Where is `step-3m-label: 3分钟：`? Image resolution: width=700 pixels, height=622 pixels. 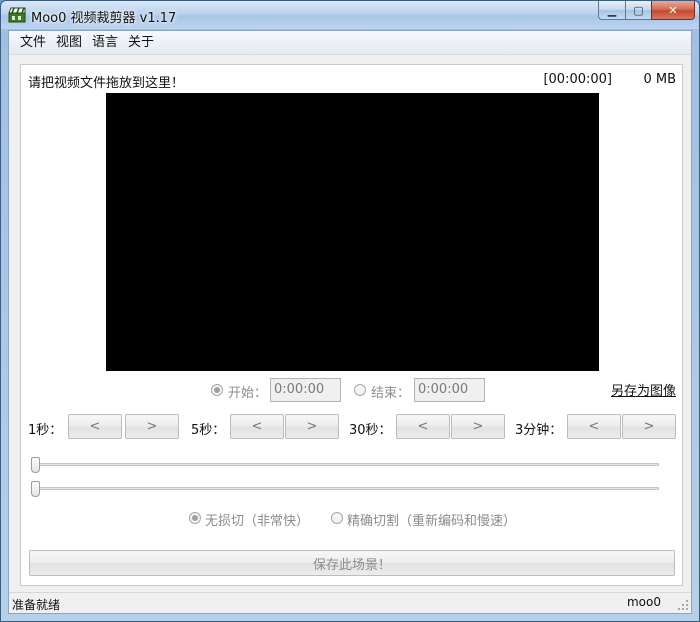
step-3m-label: 3分钟： is located at coordinates (539, 430).